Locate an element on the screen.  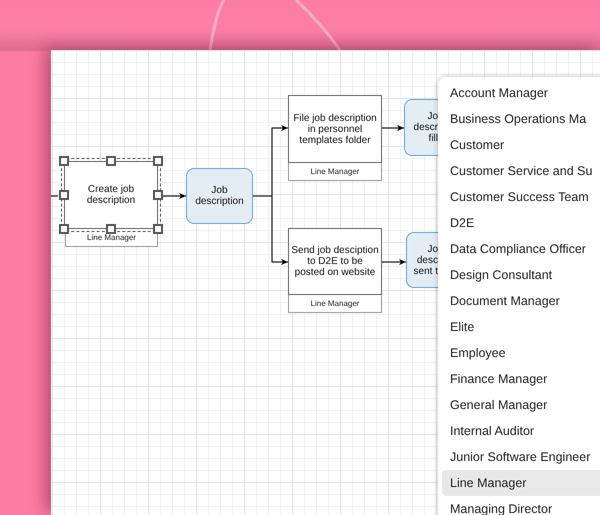
process-box: Send job desciption to D2E to be posted on website is located at coordinates (335, 261).